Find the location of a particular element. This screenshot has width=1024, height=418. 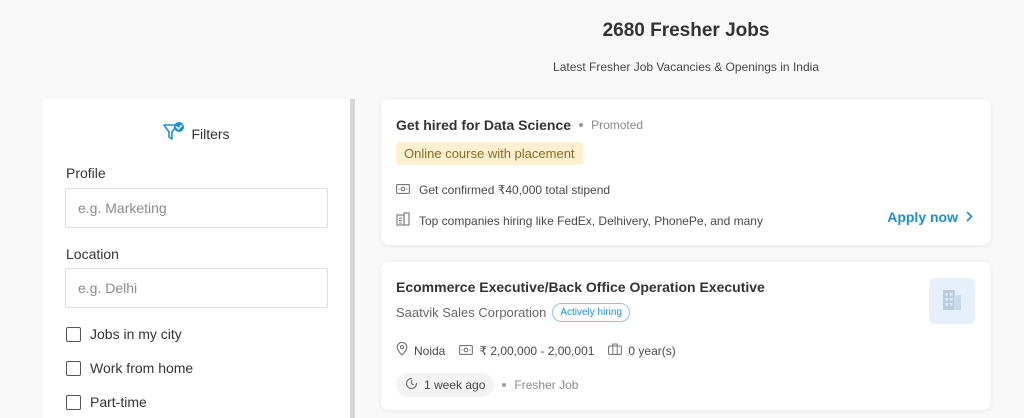

page-title: 2680 Fresher Jobs is located at coordinates (686, 30).